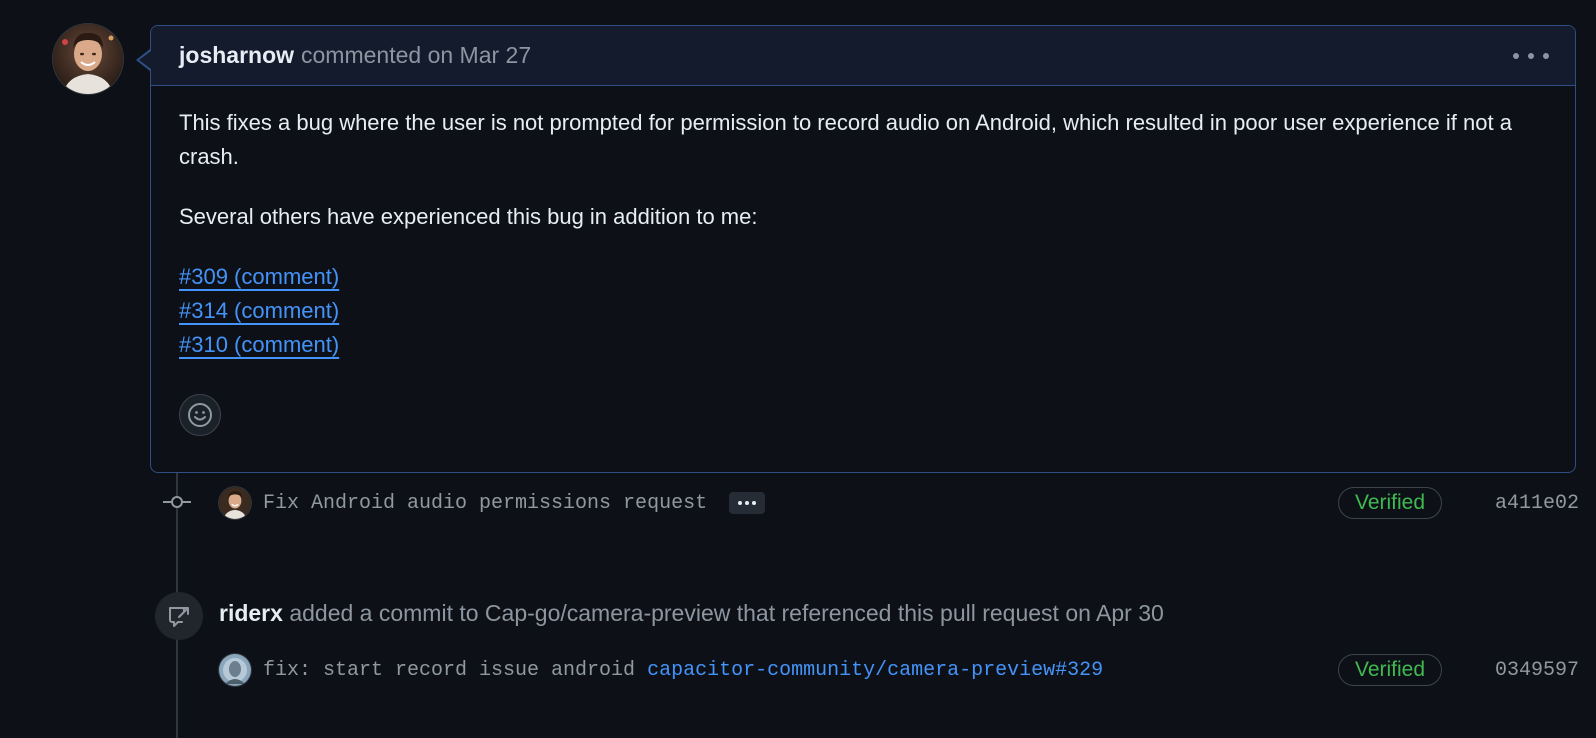 The image size is (1596, 738). Describe the element at coordinates (179, 616) in the screenshot. I see `cross-reference-icon` at that location.